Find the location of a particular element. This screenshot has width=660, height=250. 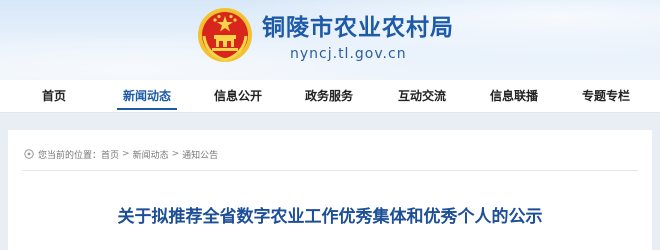

nav-item-label: 信息公开 is located at coordinates (238, 96).